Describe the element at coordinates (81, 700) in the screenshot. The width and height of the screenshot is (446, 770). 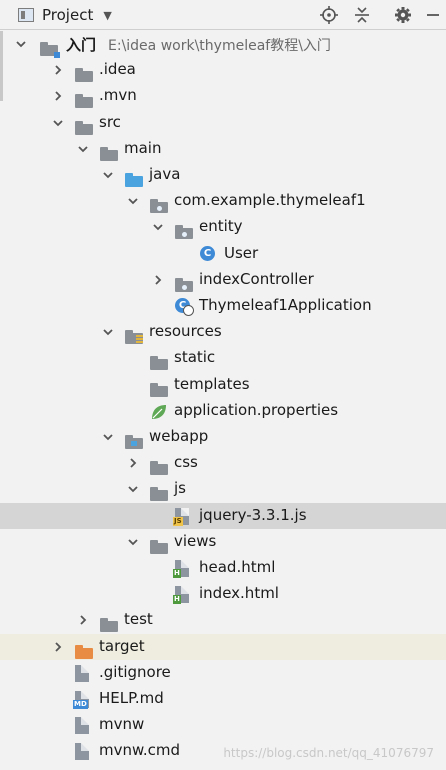
I see `markdown-file-icon: MD` at that location.